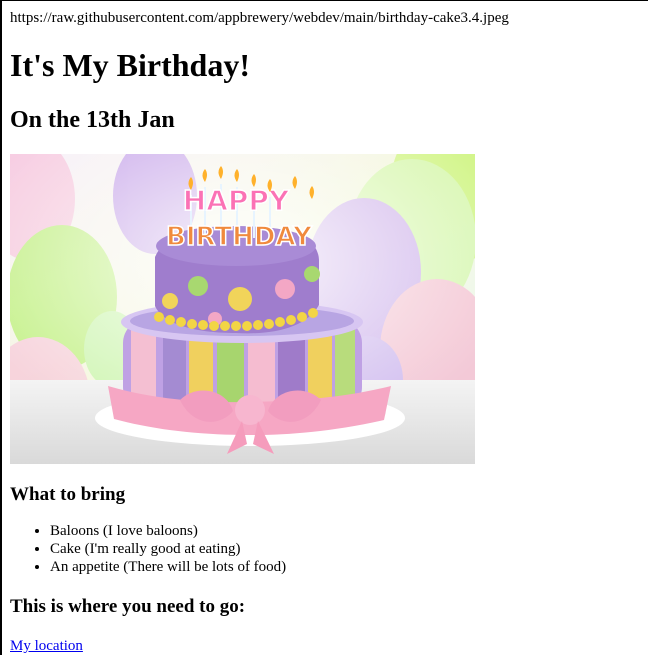 This screenshot has width=650, height=657. I want to click on list-item-balloons: Baloons (I love baloons), so click(168, 531).